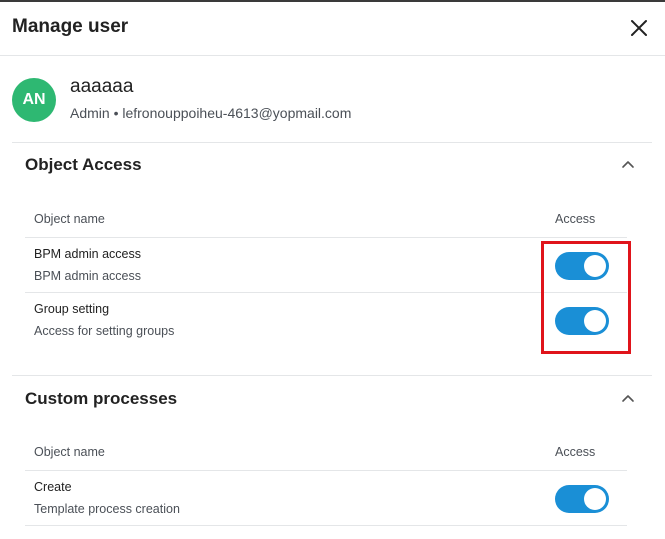 Image resolution: width=665 pixels, height=539 pixels. What do you see at coordinates (101, 398) in the screenshot?
I see `section-title-custom-processes: Custom processes` at bounding box center [101, 398].